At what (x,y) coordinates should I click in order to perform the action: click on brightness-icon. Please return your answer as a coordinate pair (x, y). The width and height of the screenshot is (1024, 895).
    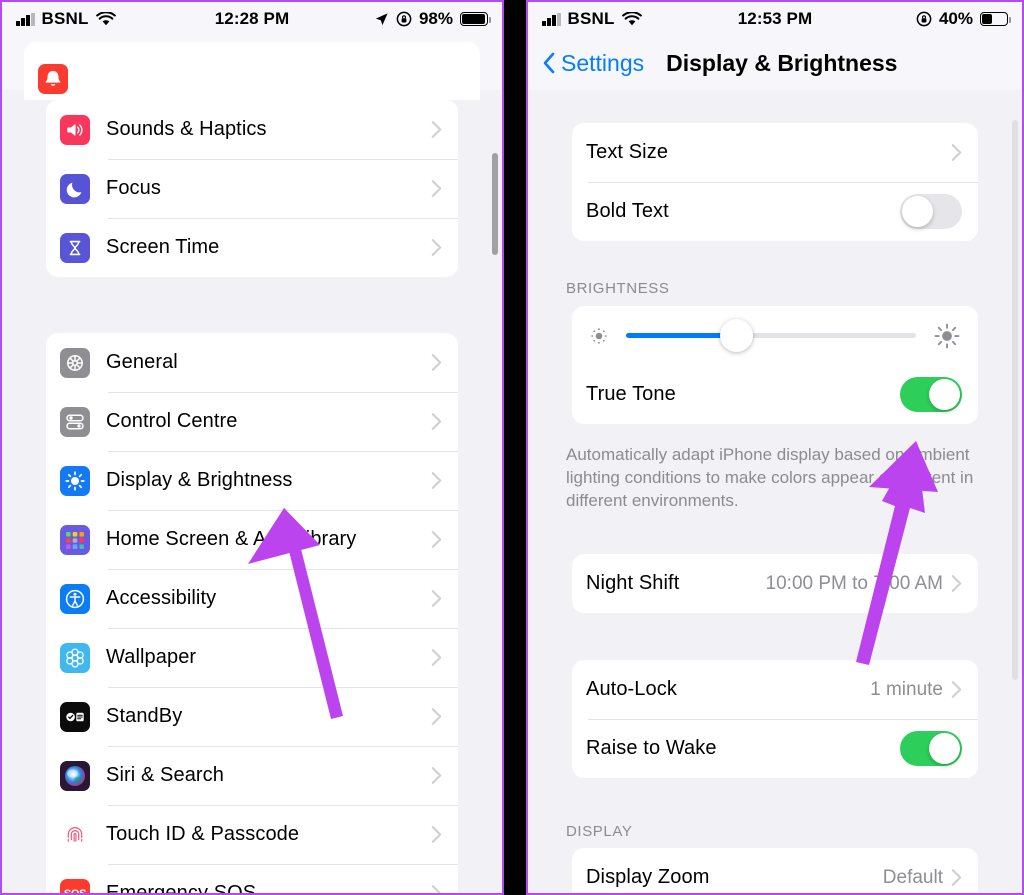
    Looking at the image, I should click on (75, 480).